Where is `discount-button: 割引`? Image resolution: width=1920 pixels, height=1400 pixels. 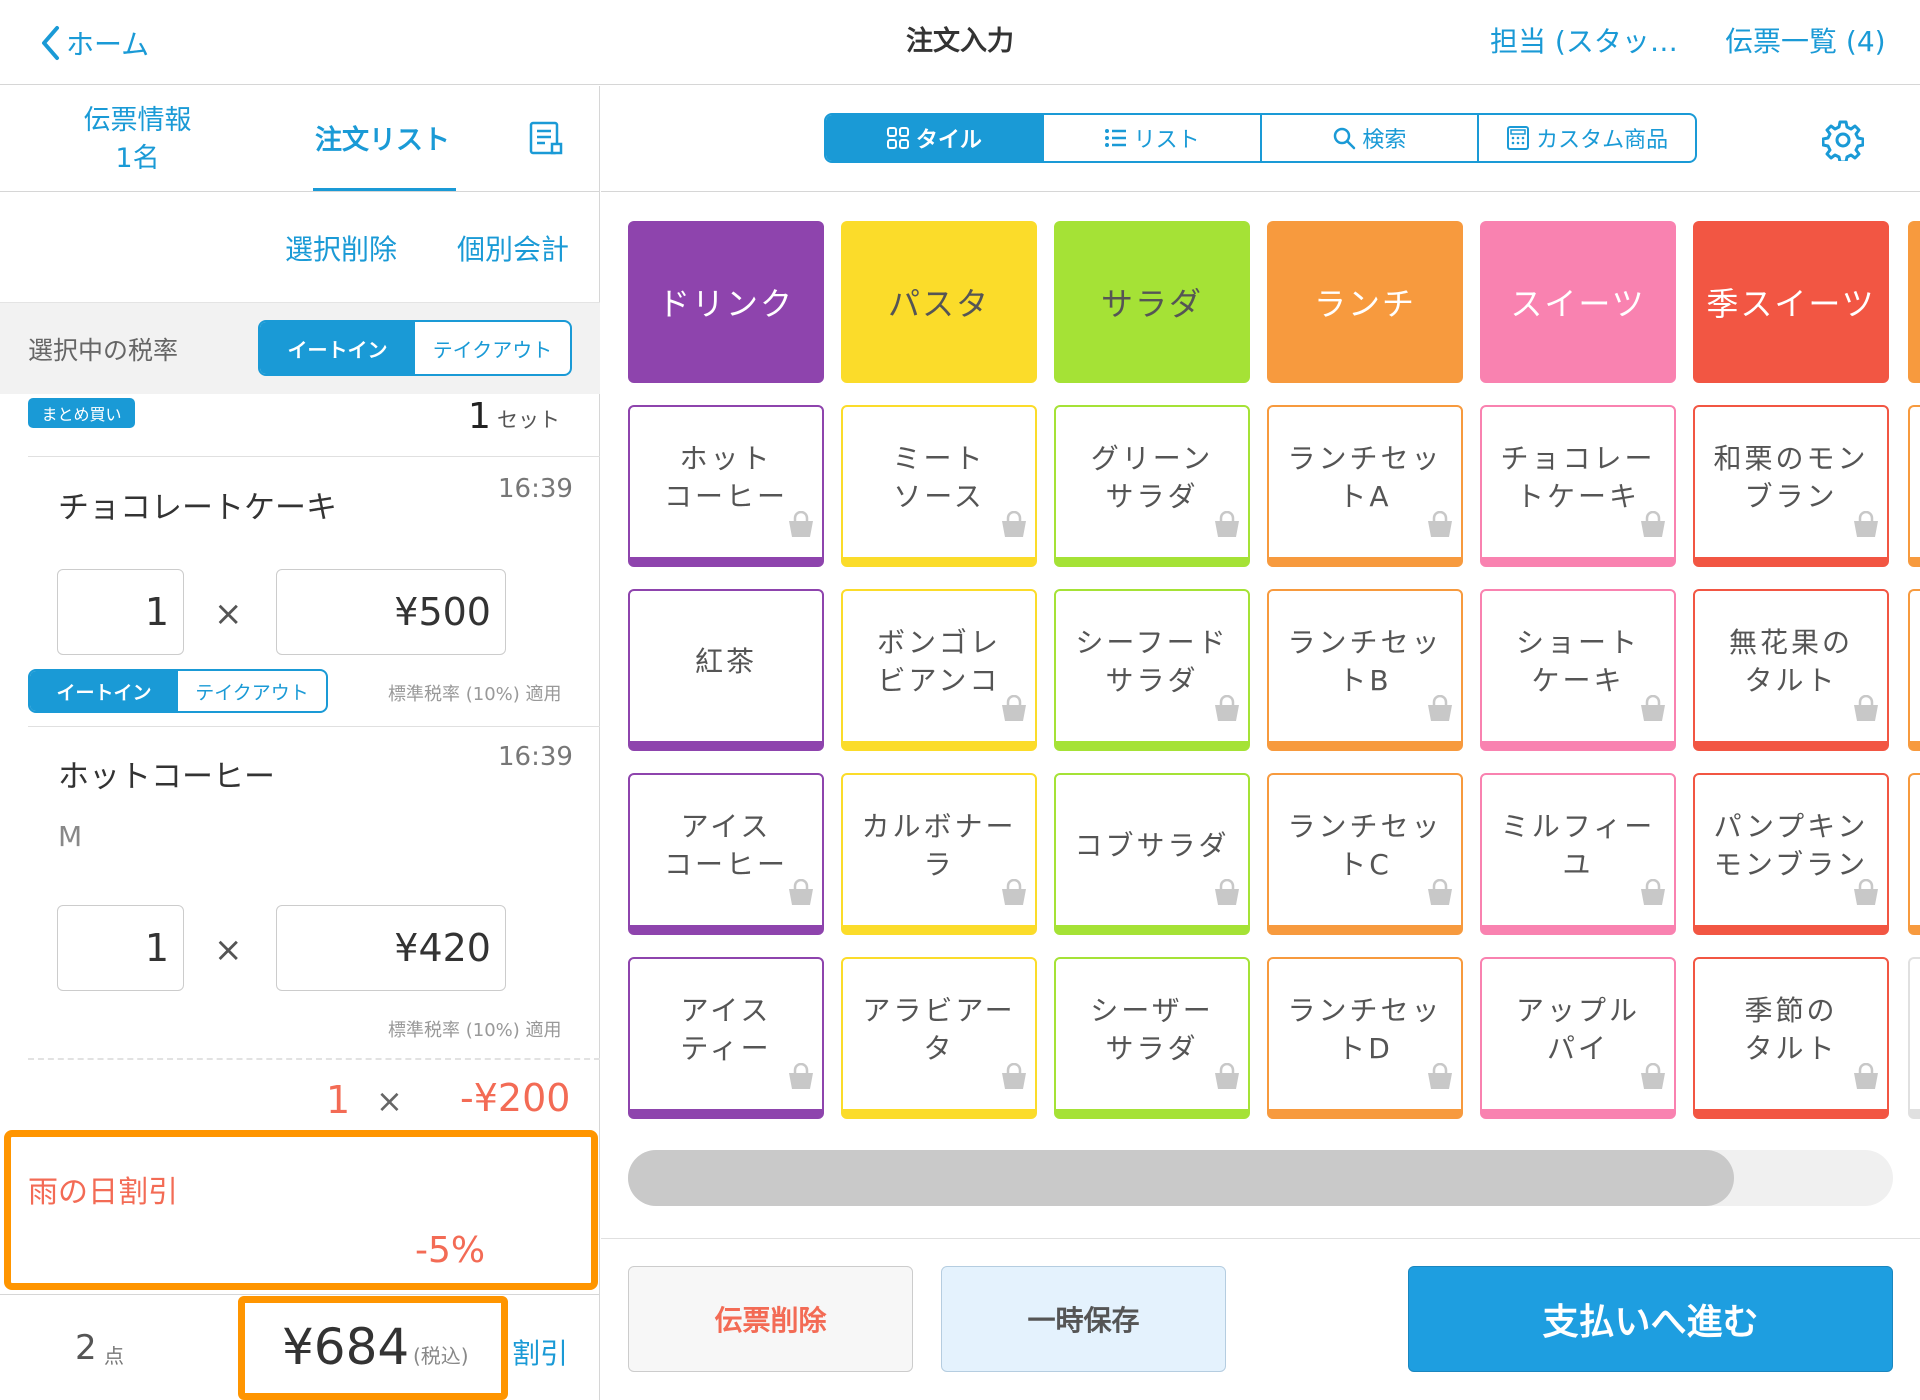
discount-button: 割引 is located at coordinates (540, 1352).